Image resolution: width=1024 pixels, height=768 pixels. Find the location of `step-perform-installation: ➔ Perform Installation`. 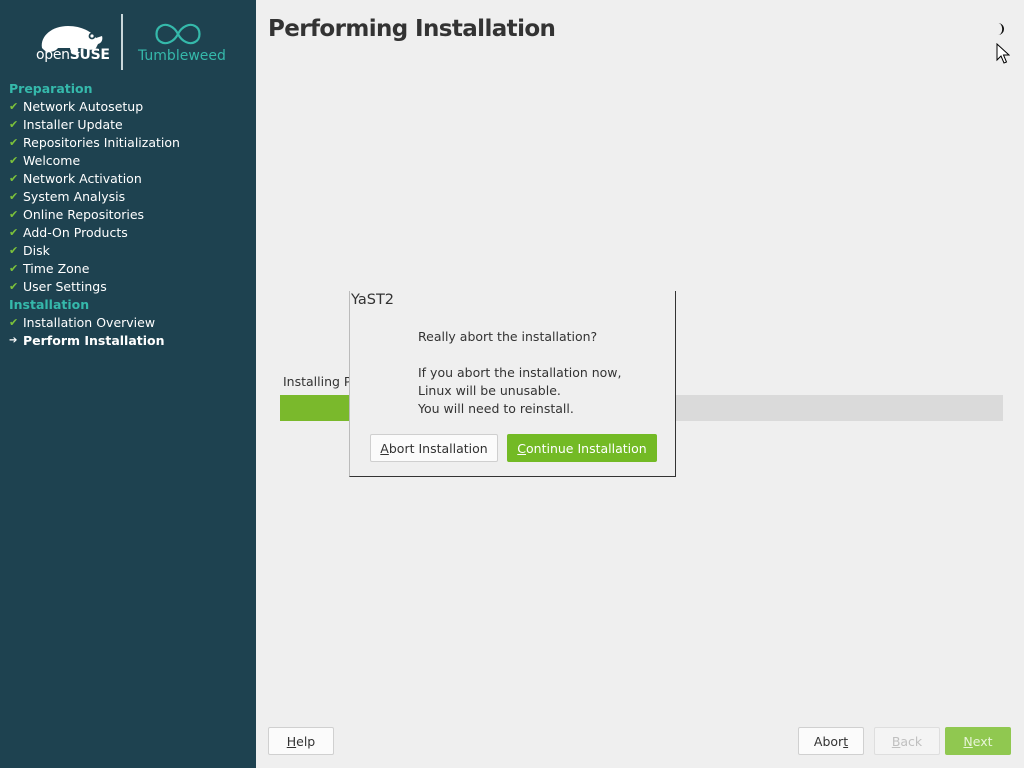

step-perform-installation: ➔ Perform Installation is located at coordinates (87, 340).